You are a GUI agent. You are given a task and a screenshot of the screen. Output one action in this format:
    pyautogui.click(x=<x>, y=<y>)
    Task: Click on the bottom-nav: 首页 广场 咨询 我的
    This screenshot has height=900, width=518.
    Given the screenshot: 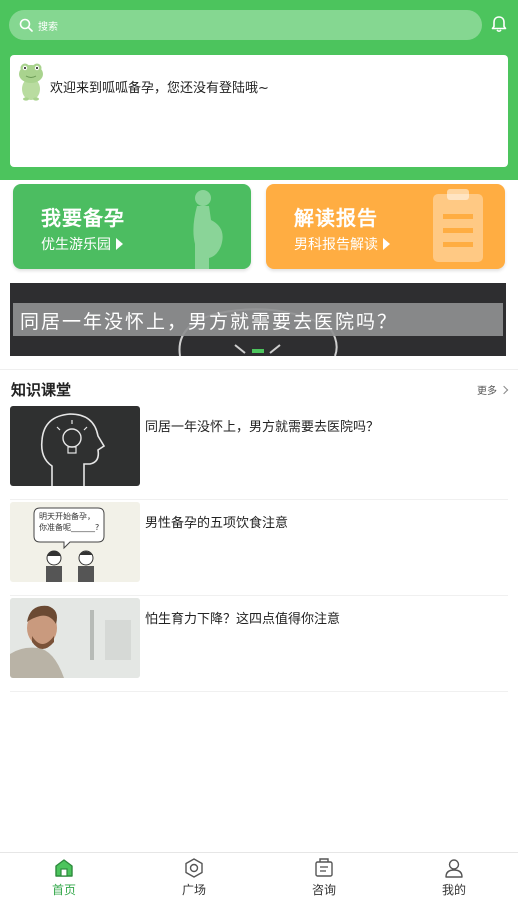 What is the action you would take?
    pyautogui.click(x=259, y=876)
    